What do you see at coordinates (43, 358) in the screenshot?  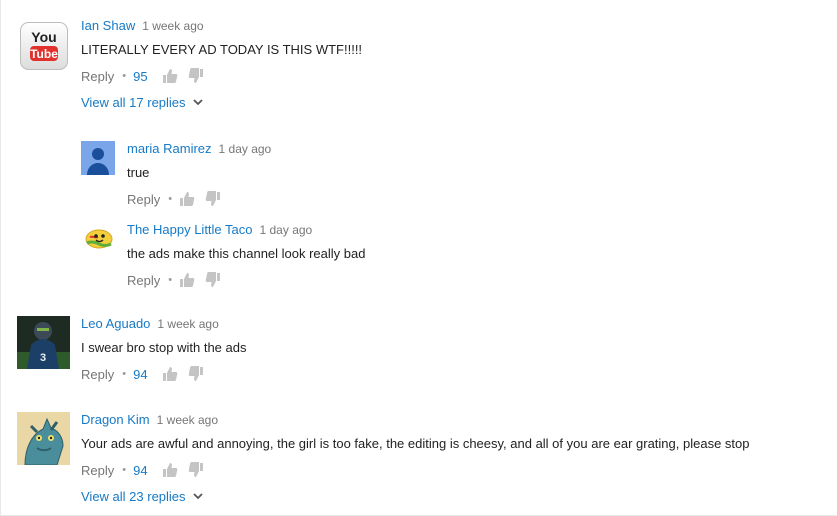 I see `svg-text: 3` at bounding box center [43, 358].